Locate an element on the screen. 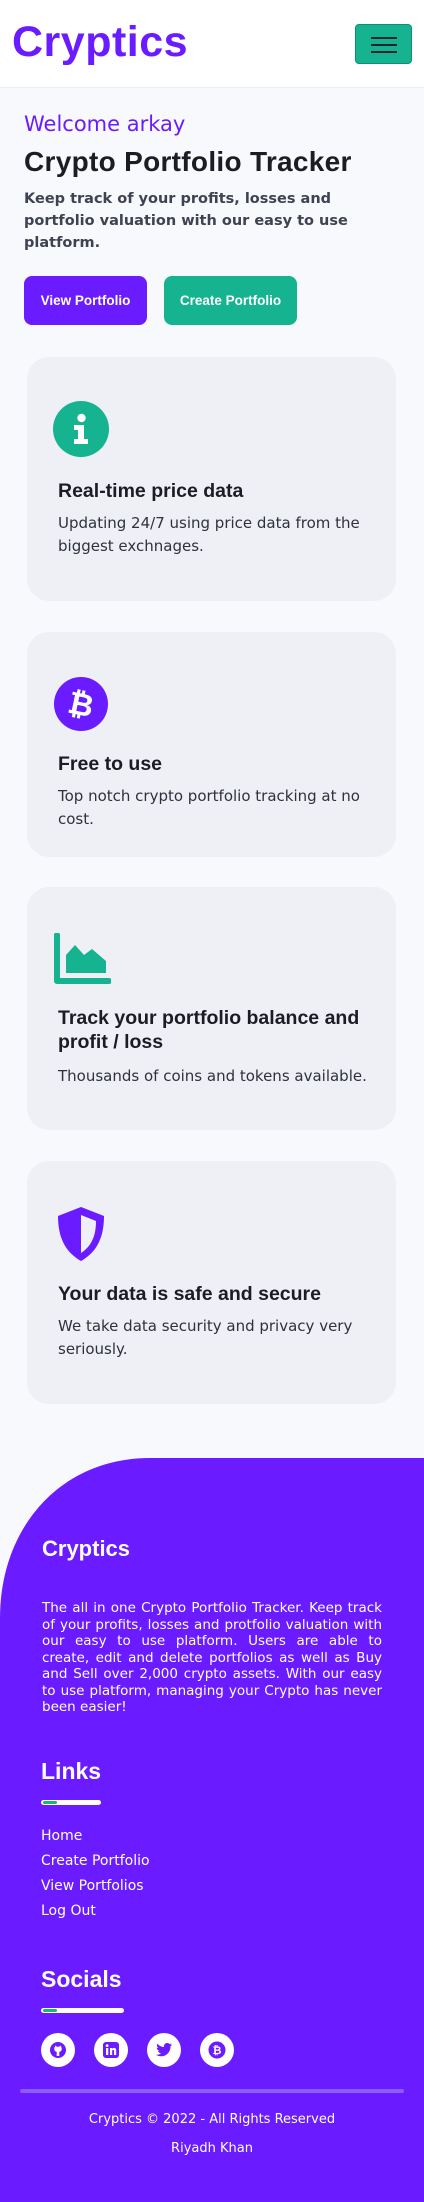 This screenshot has width=424, height=2202. footer-divider is located at coordinates (212, 2091).